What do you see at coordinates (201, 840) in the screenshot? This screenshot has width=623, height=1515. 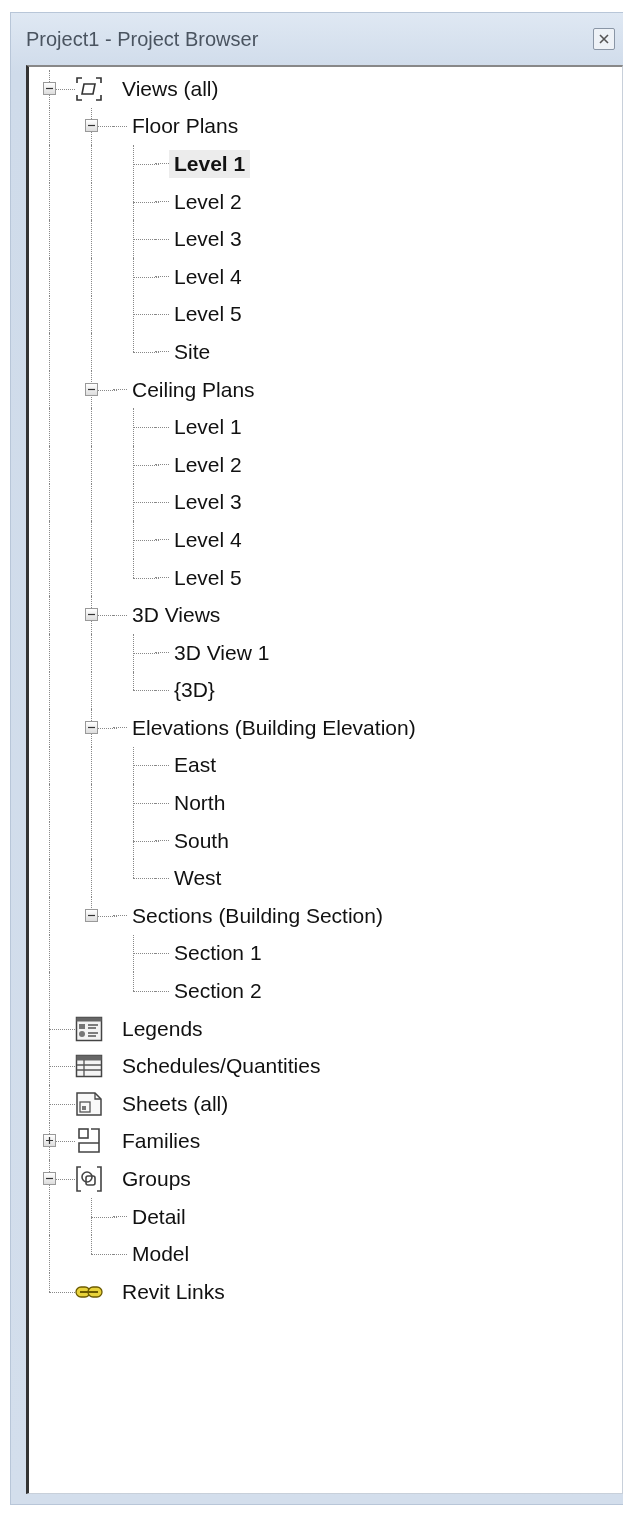 I see `tree-item: South` at bounding box center [201, 840].